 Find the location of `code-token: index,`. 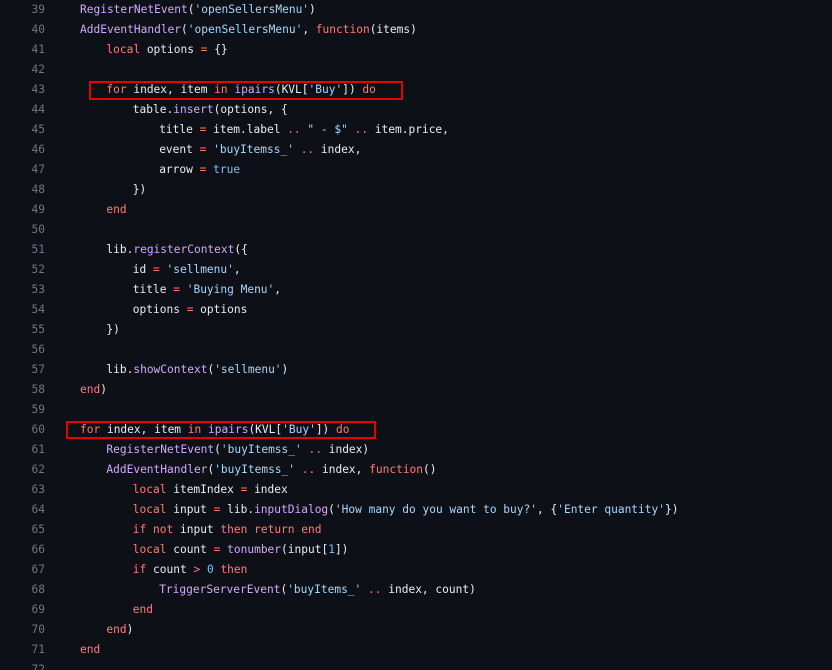

code-token: index, is located at coordinates (338, 149).